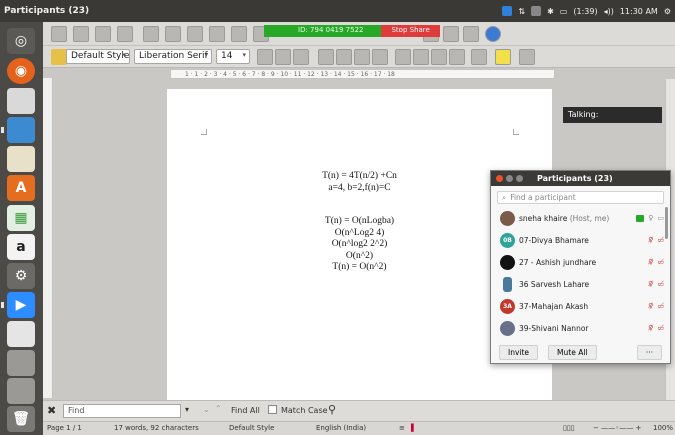  Describe the element at coordinates (98, 56) in the screenshot. I see `paragraph-style-select: Default Style ▾` at that location.